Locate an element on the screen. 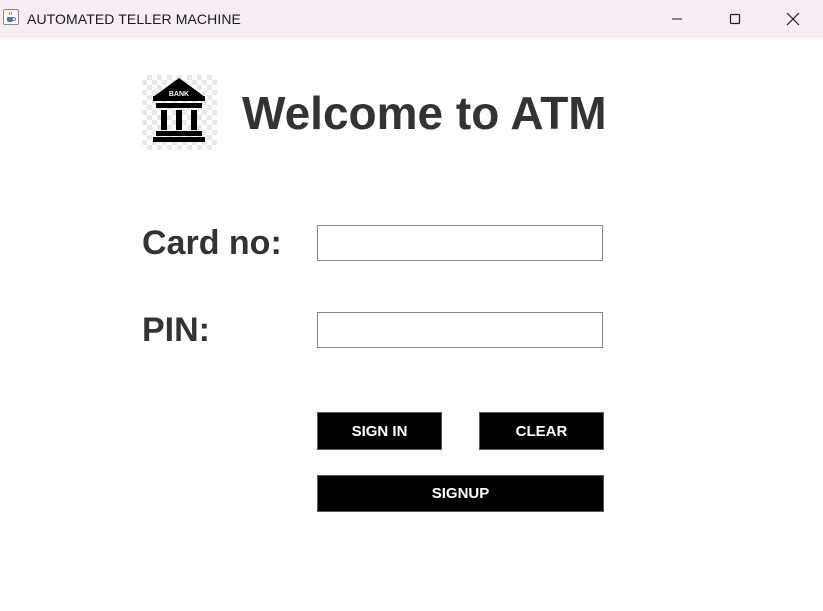 This screenshot has width=823, height=611. close-button is located at coordinates (793, 19).